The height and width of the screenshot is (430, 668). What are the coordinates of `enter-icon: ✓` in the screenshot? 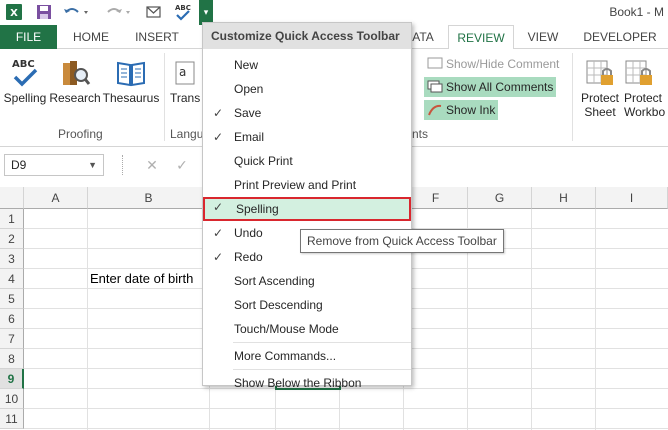 It's located at (182, 165).